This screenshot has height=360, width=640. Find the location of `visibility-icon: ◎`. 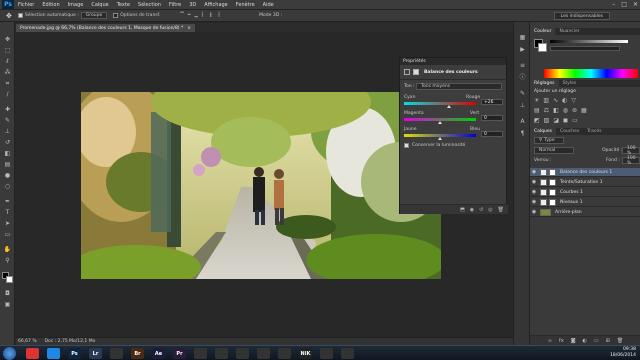

visibility-icon: ◎ is located at coordinates (490, 210).